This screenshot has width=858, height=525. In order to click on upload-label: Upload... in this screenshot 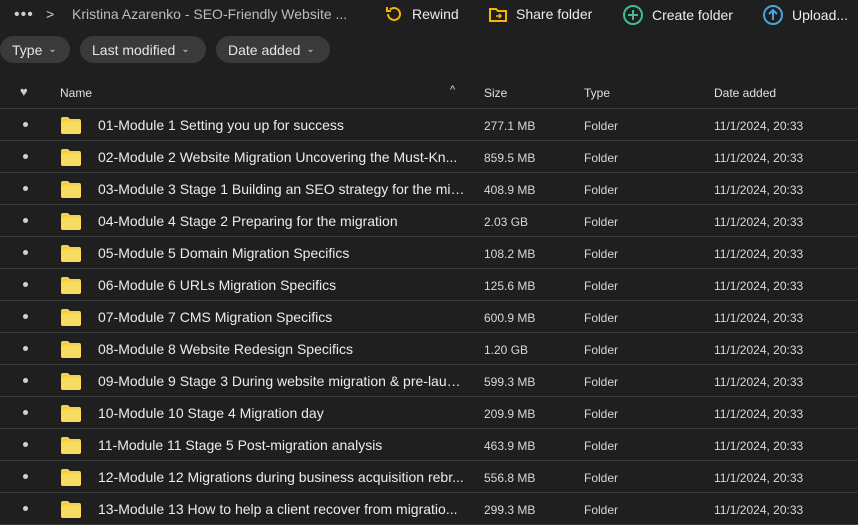, I will do `click(820, 15)`.